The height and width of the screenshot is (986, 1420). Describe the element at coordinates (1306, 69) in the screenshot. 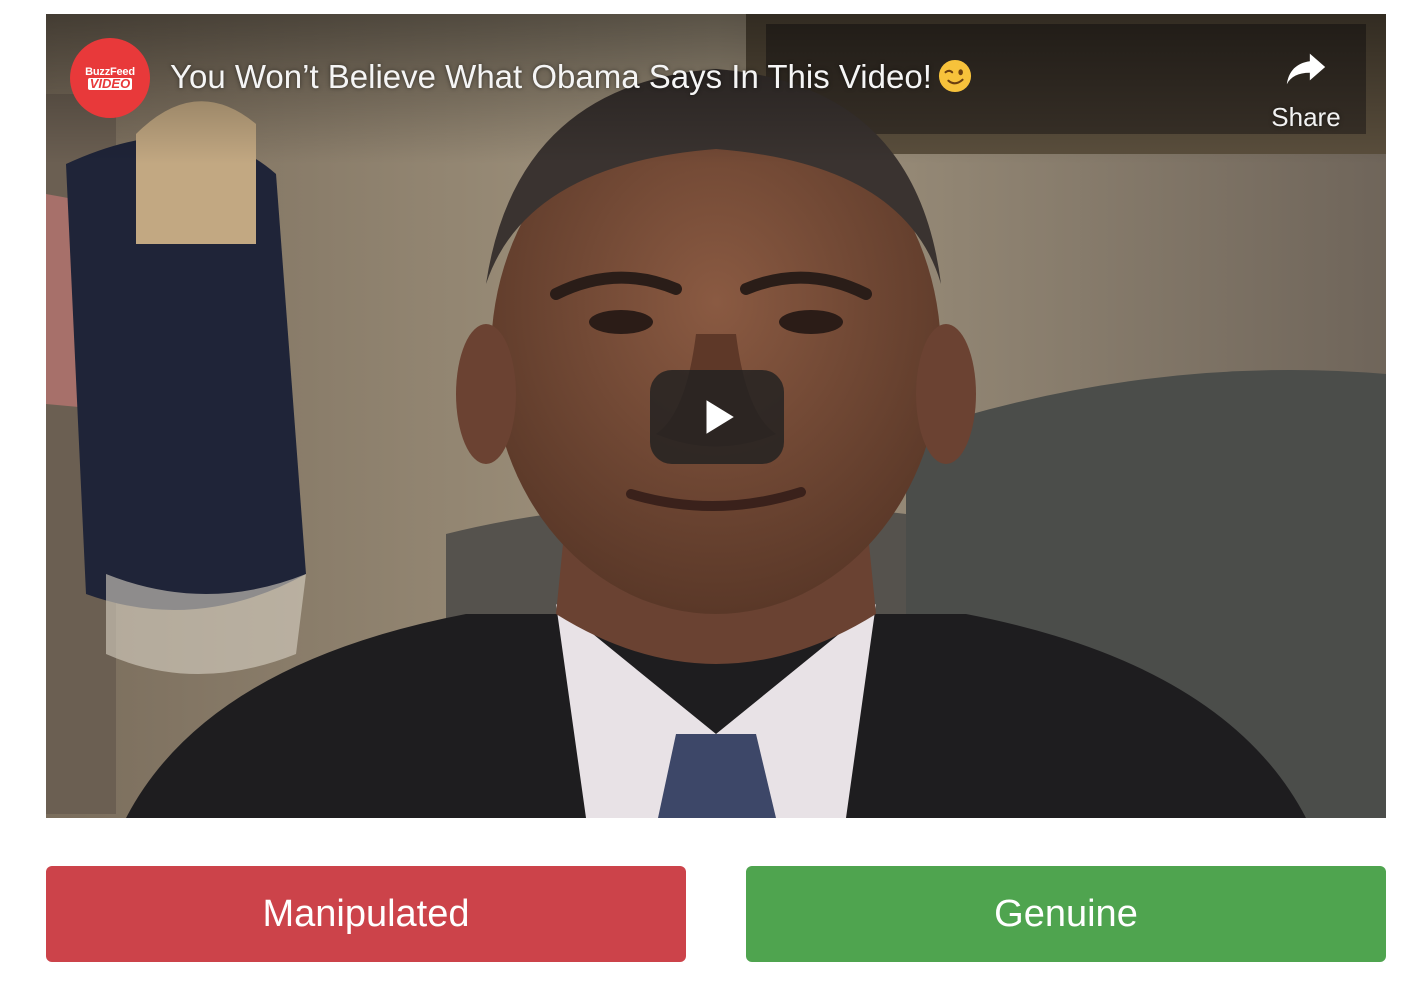

I see `share-arrow-icon` at that location.